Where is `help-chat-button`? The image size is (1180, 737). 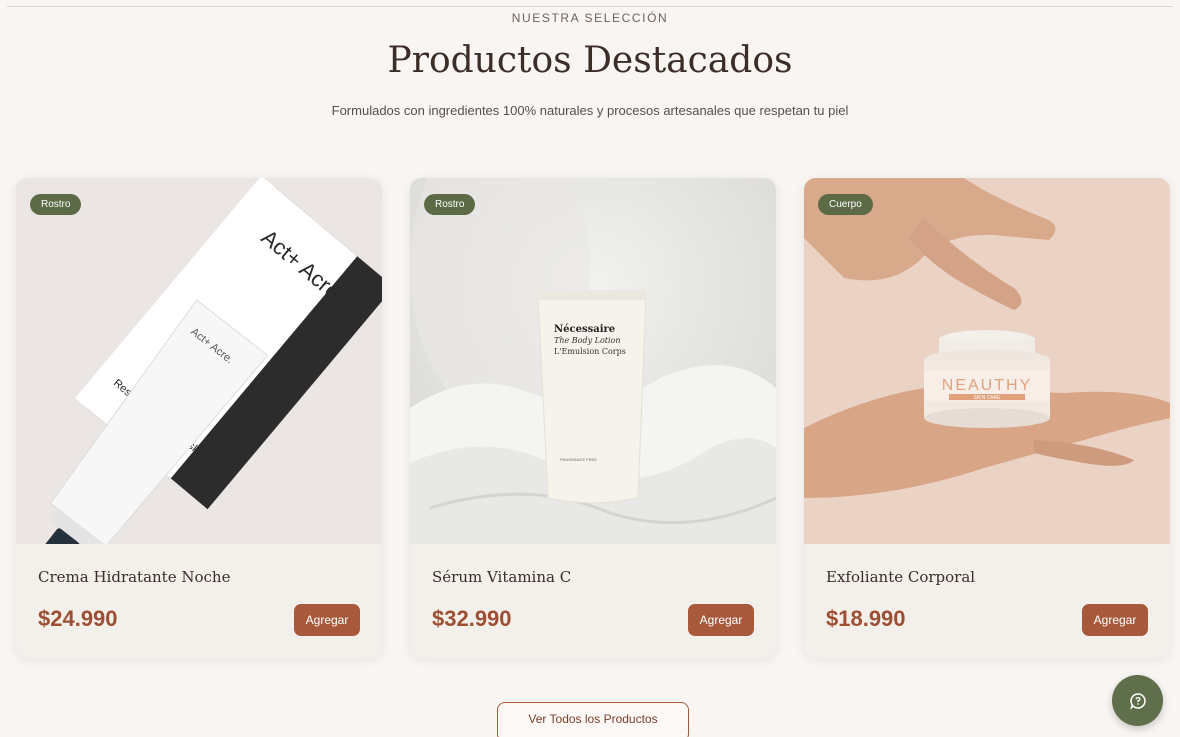 help-chat-button is located at coordinates (1137, 700).